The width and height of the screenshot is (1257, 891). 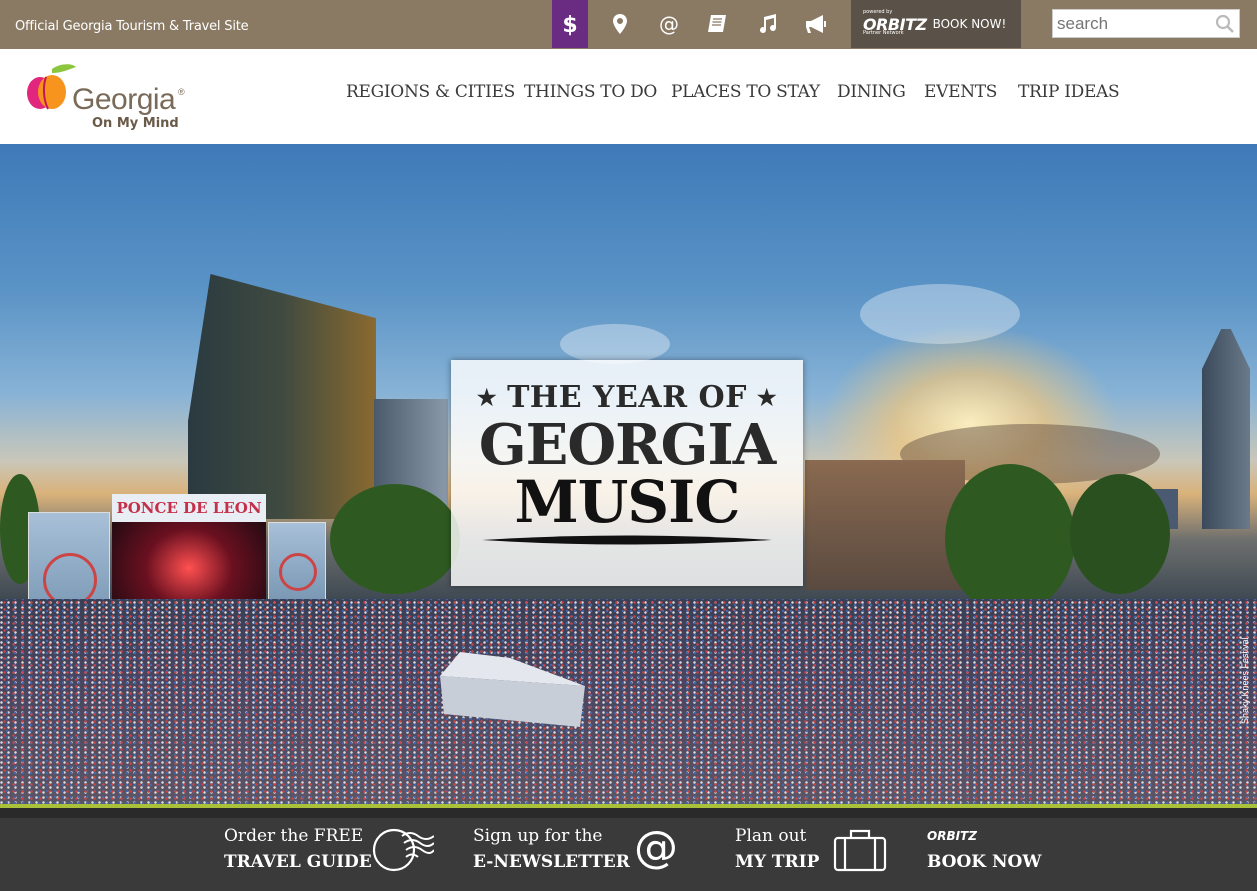 What do you see at coordinates (816, 24) in the screenshot?
I see `megaphone-icon` at bounding box center [816, 24].